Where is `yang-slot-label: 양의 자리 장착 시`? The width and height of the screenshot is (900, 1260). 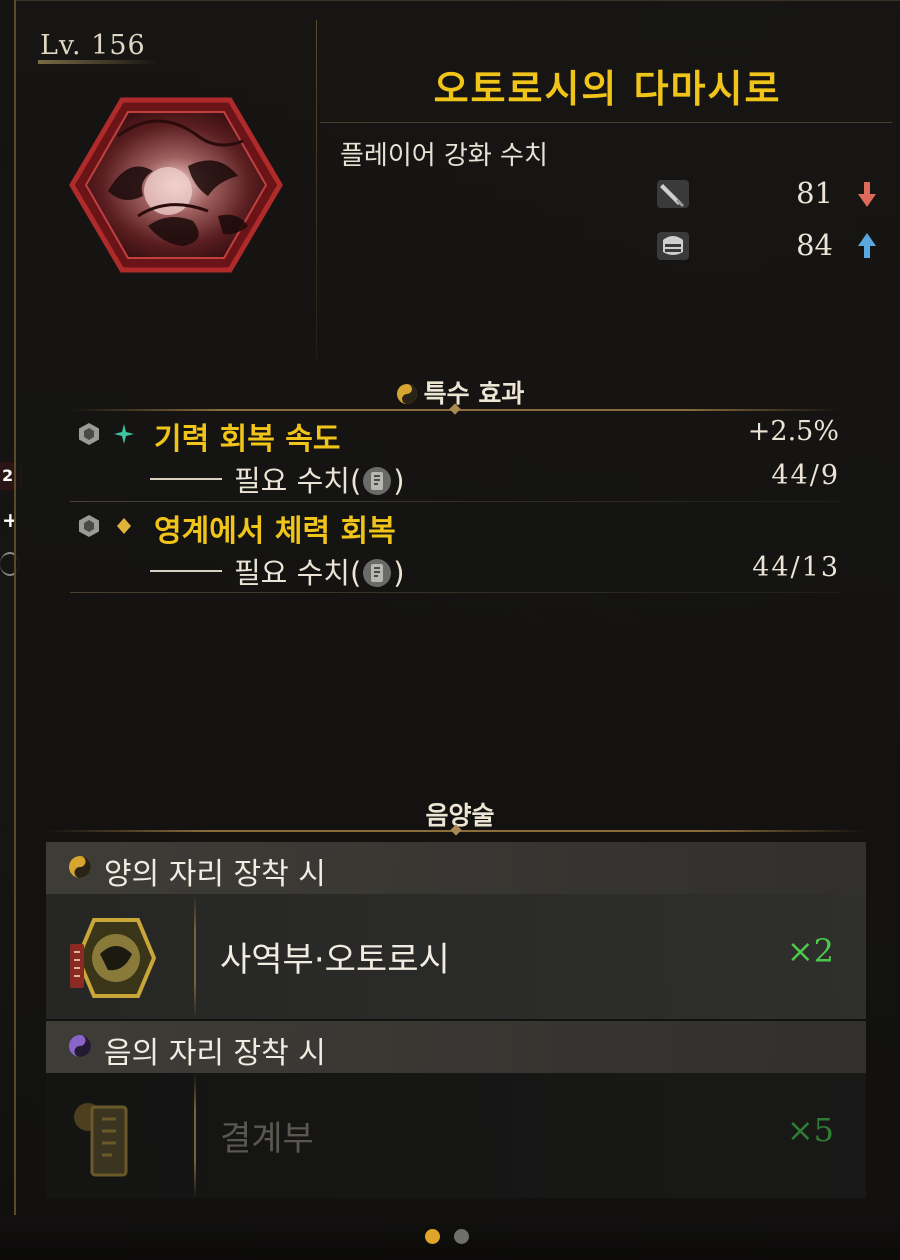 yang-slot-label: 양의 자리 장착 시 is located at coordinates (215, 874).